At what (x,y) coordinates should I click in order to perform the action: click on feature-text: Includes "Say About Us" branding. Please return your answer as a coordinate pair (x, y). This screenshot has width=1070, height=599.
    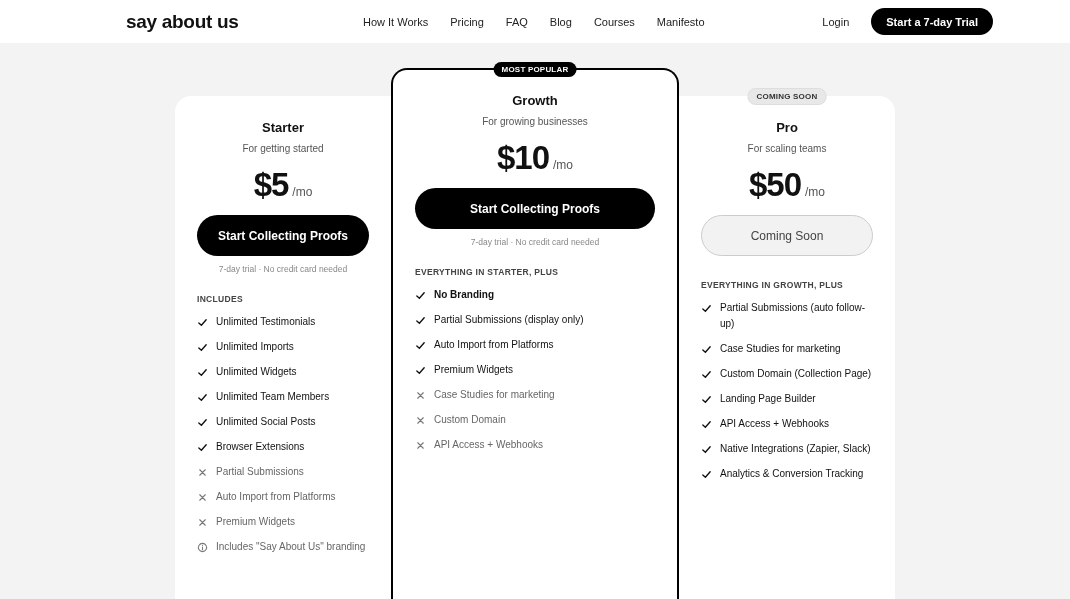
    Looking at the image, I should click on (291, 547).